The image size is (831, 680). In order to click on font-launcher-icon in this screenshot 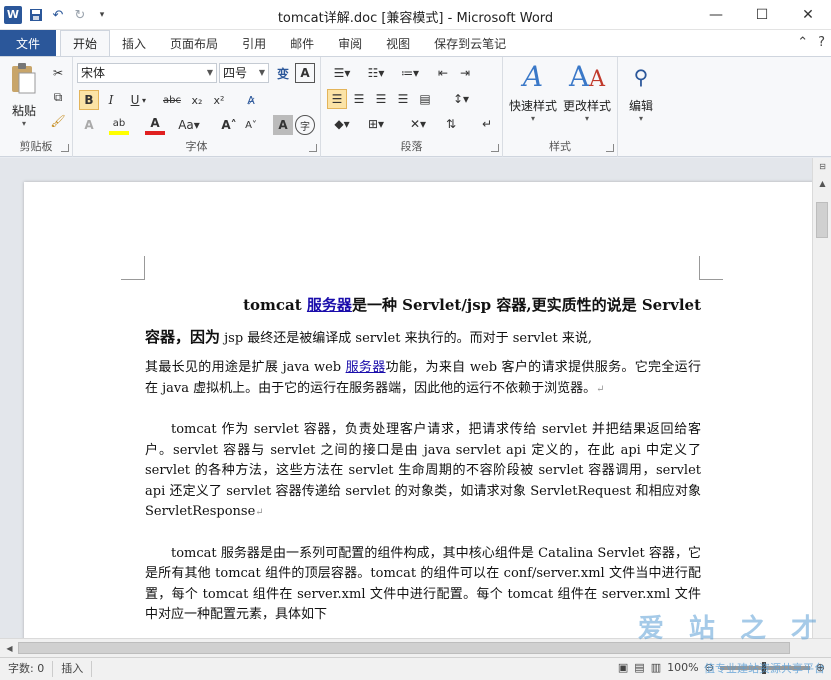, I will do `click(313, 148)`.